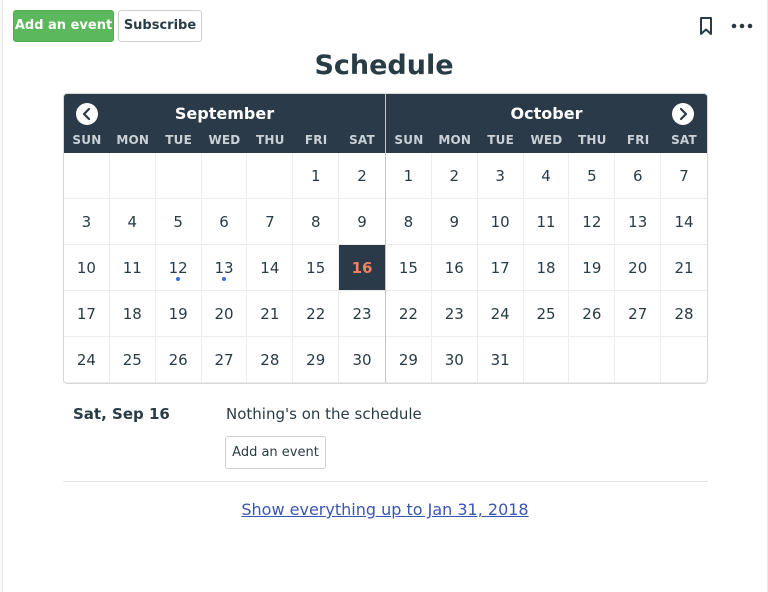 The width and height of the screenshot is (768, 592). I want to click on calendar-day: 31, so click(500, 360).